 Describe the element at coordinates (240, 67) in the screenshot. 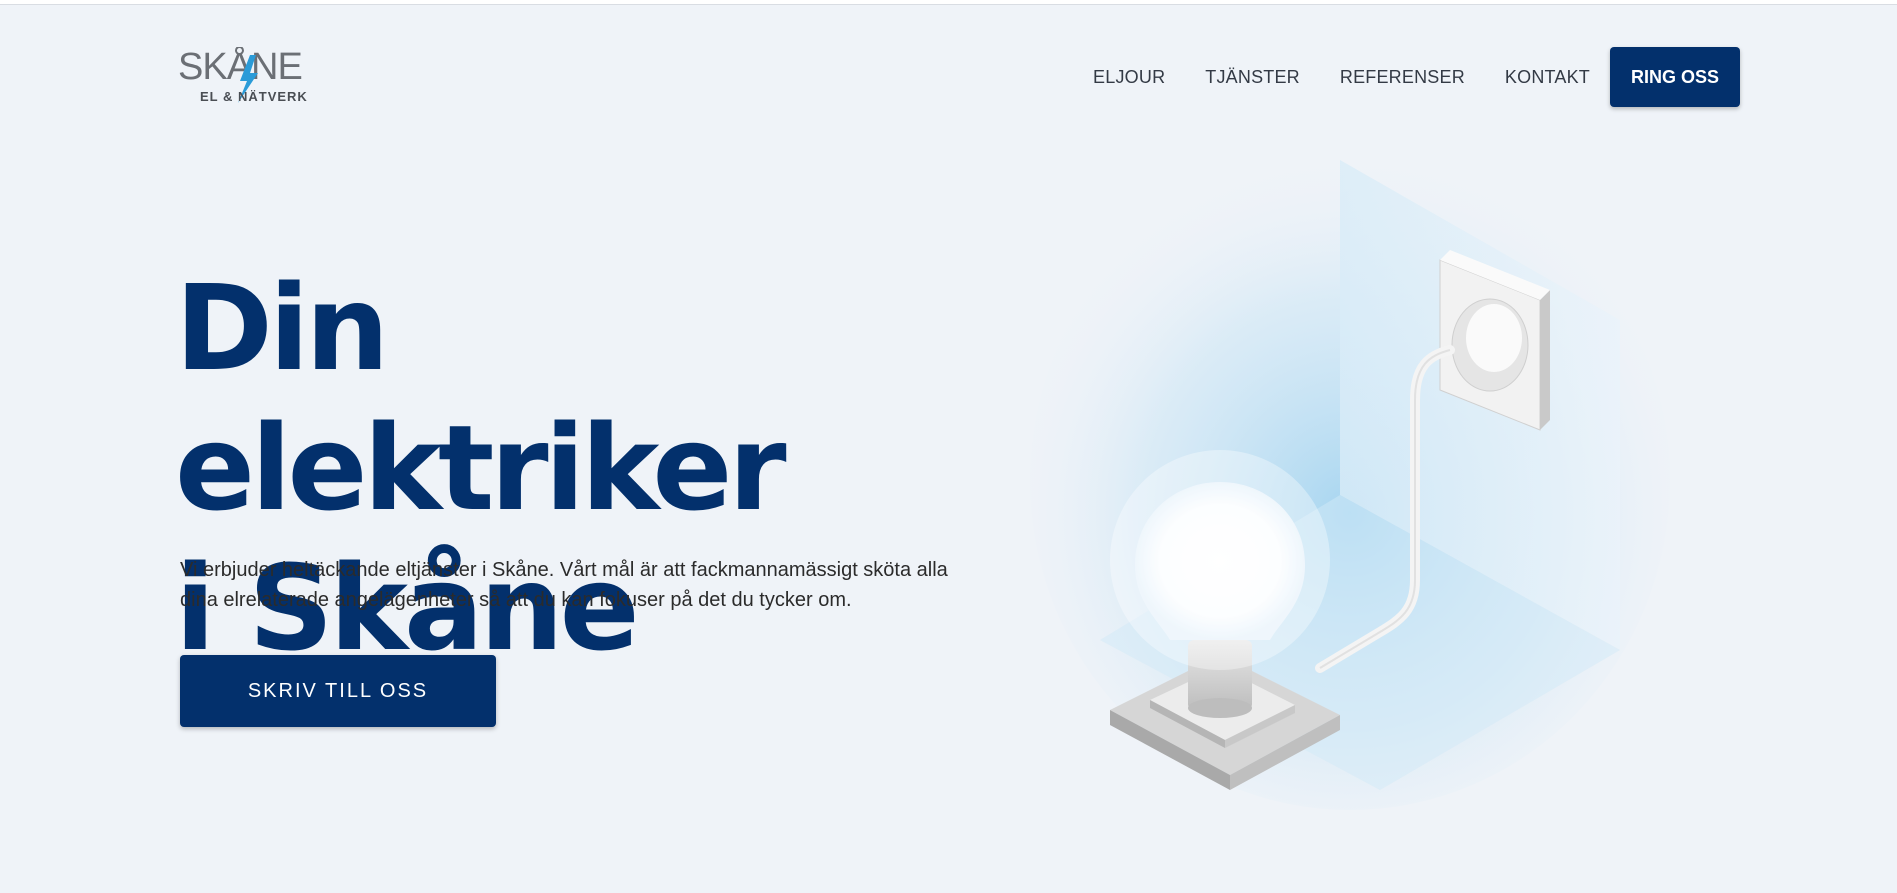

I see `logo-word: SKÅNE` at that location.